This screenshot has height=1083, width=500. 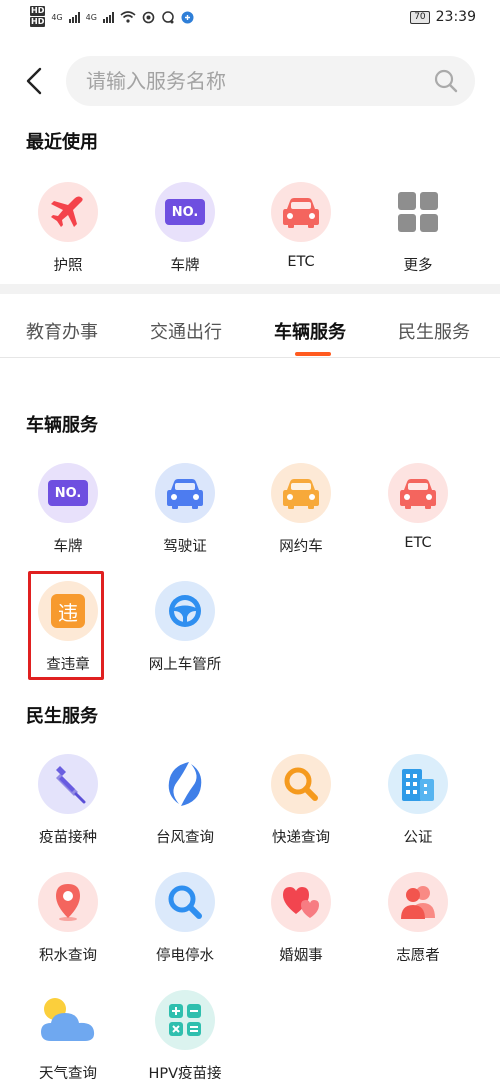 I want to click on life-item-express: 快递查询, so click(x=301, y=800).